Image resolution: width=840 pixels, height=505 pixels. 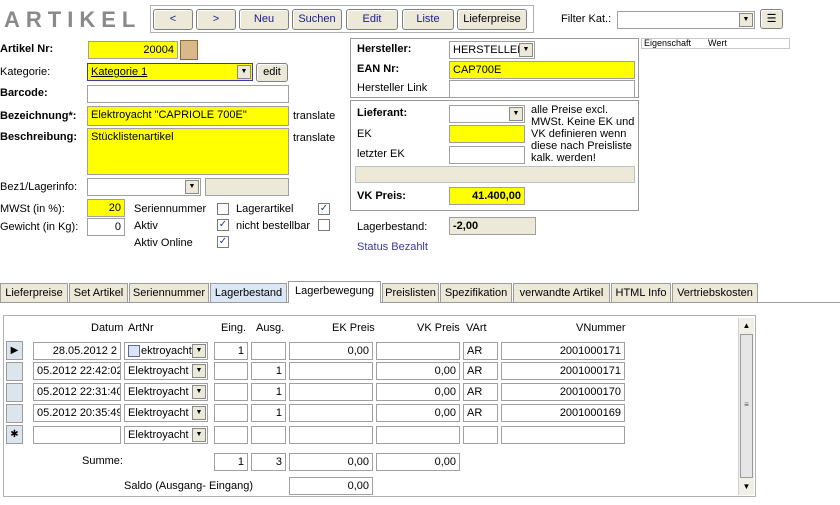 I want to click on beschreibung-translate-link: translate, so click(x=314, y=138).